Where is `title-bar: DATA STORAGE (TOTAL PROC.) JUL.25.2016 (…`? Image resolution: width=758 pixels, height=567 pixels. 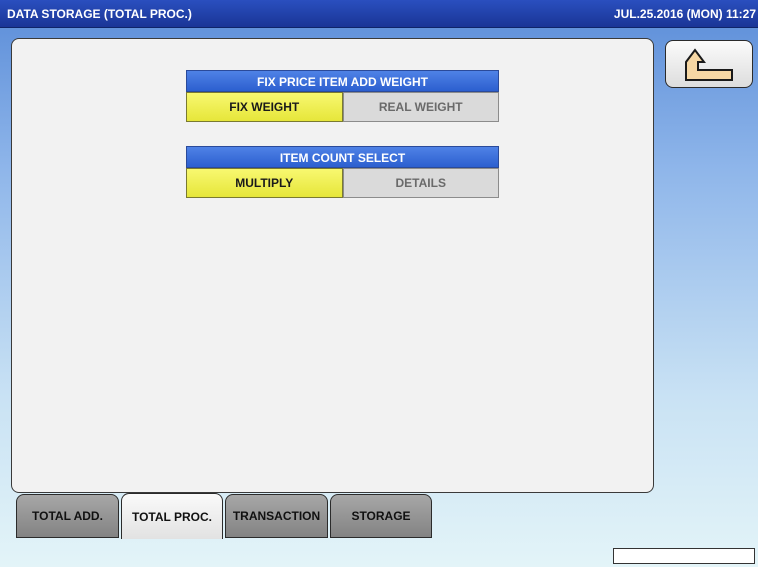
title-bar: DATA STORAGE (TOTAL PROC.) JUL.25.2016 (… is located at coordinates (379, 14).